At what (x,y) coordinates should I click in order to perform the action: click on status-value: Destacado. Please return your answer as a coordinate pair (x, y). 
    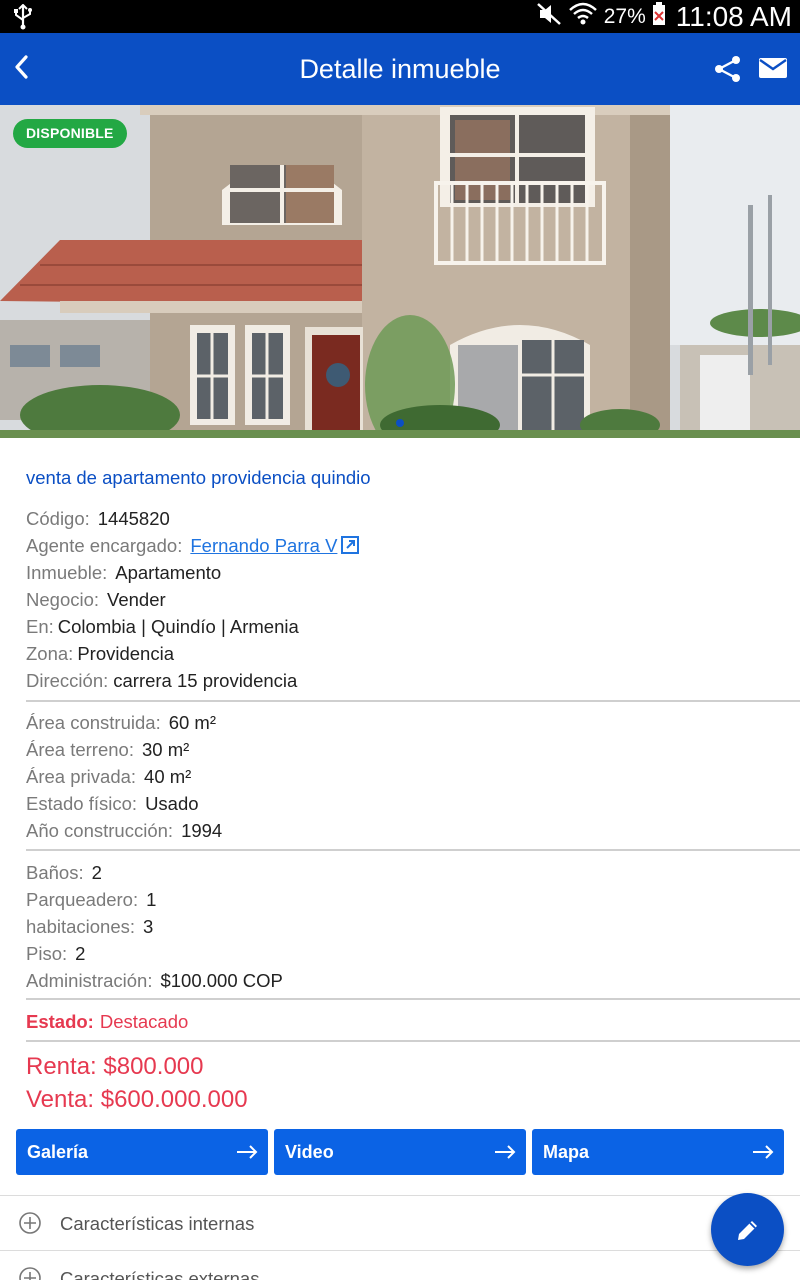
    Looking at the image, I should click on (144, 1021).